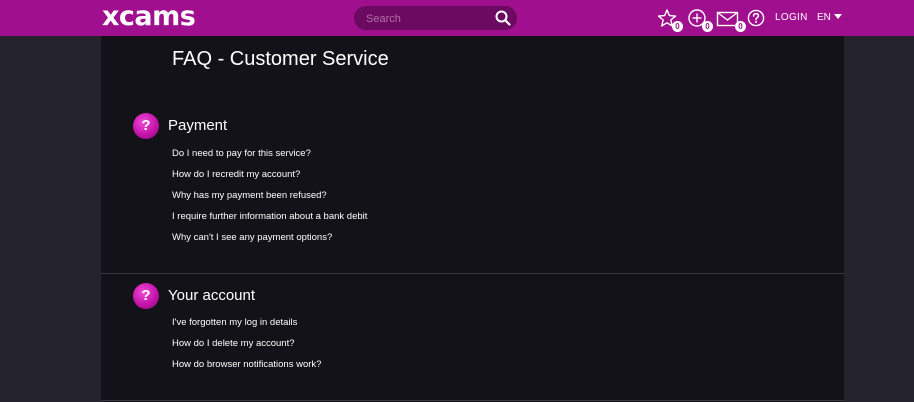 This screenshot has height=402, width=914. Describe the element at coordinates (249, 195) in the screenshot. I see `faq-link: Why has my payment been refused?` at that location.